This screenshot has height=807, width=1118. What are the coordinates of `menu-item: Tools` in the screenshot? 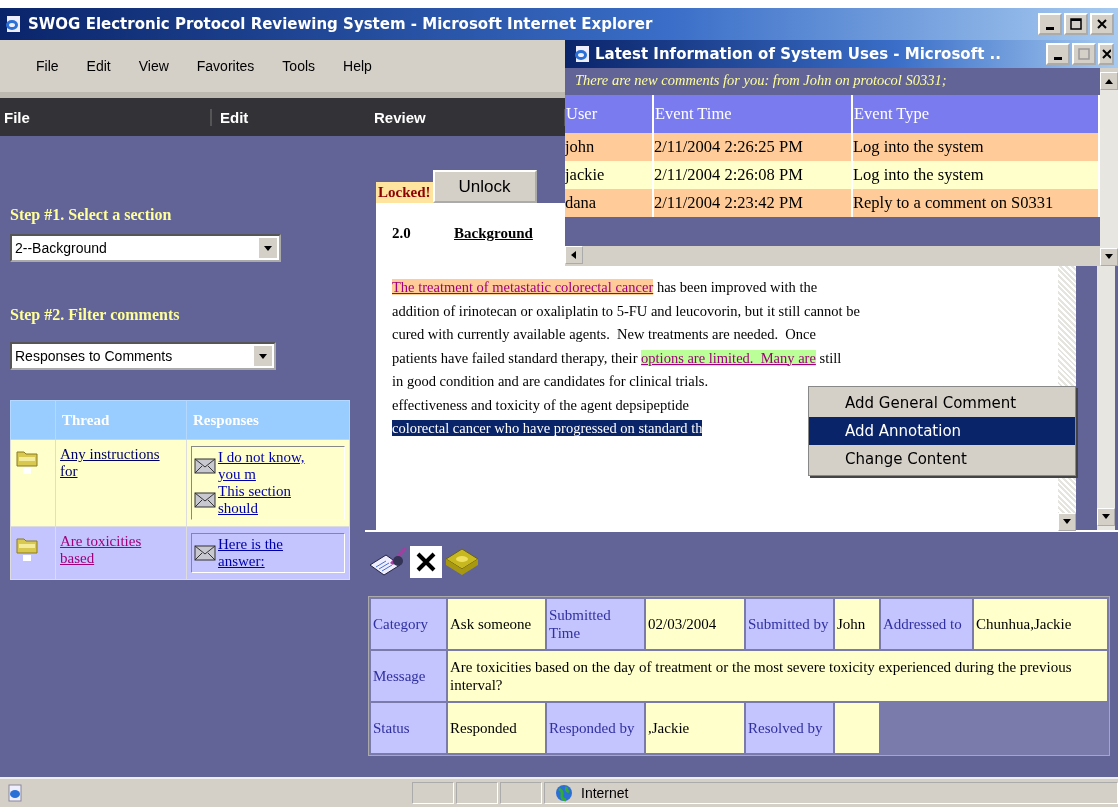 It's located at (299, 66).